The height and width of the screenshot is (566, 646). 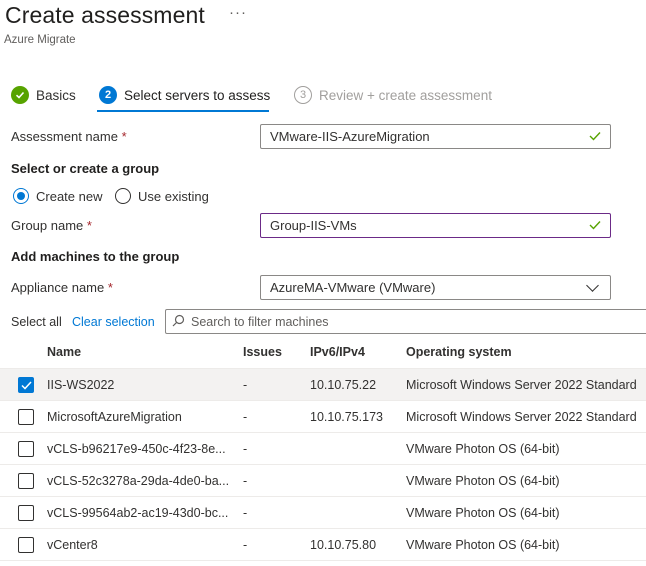 What do you see at coordinates (435, 287) in the screenshot?
I see `appliance-name-dropdown: AzureMA-VMware (VMware)` at bounding box center [435, 287].